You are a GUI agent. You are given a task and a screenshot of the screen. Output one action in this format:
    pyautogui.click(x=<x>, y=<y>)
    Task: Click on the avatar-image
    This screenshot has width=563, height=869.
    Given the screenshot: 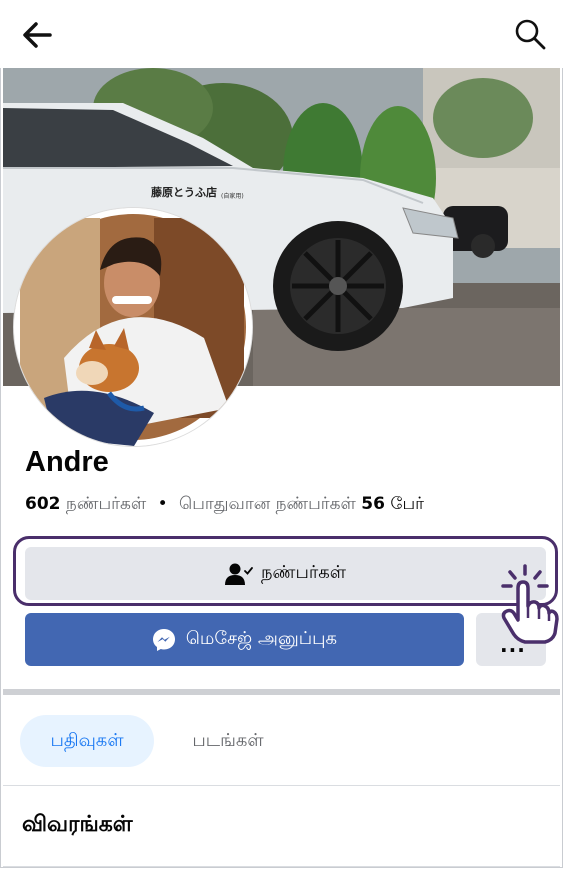 What is the action you would take?
    pyautogui.click(x=133, y=327)
    